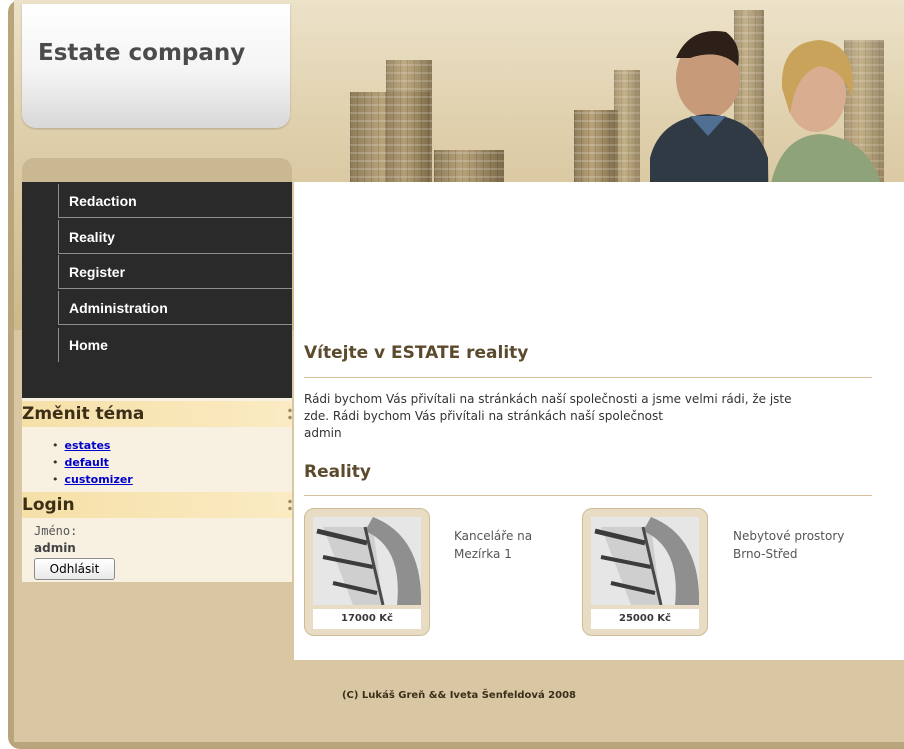 The width and height of the screenshot is (904, 749). I want to click on name-value: admin, so click(55, 548).